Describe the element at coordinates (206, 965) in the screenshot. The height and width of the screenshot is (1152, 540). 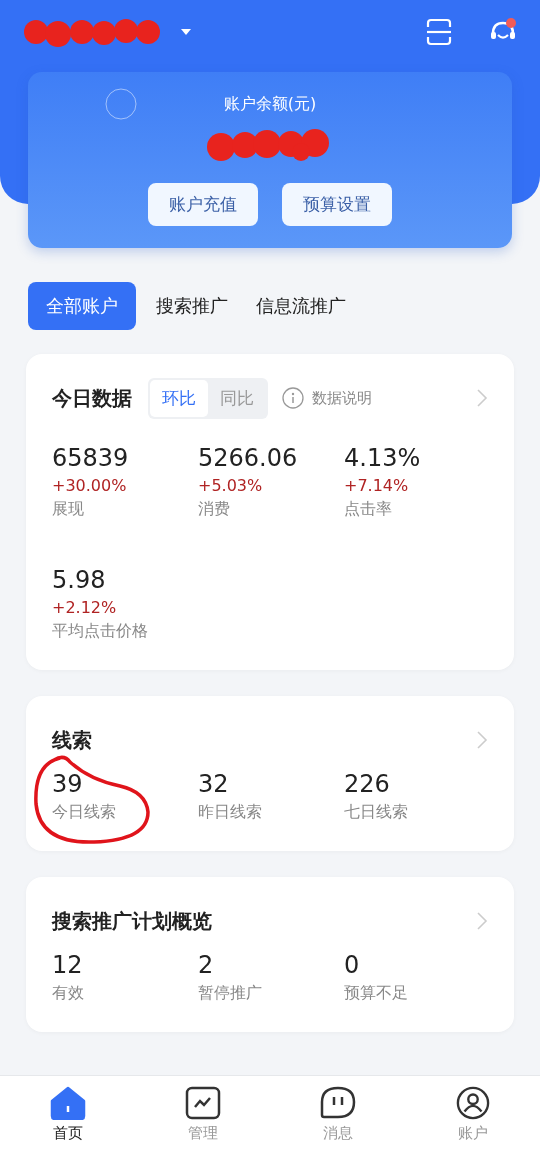
I see `metric-value: 2` at that location.